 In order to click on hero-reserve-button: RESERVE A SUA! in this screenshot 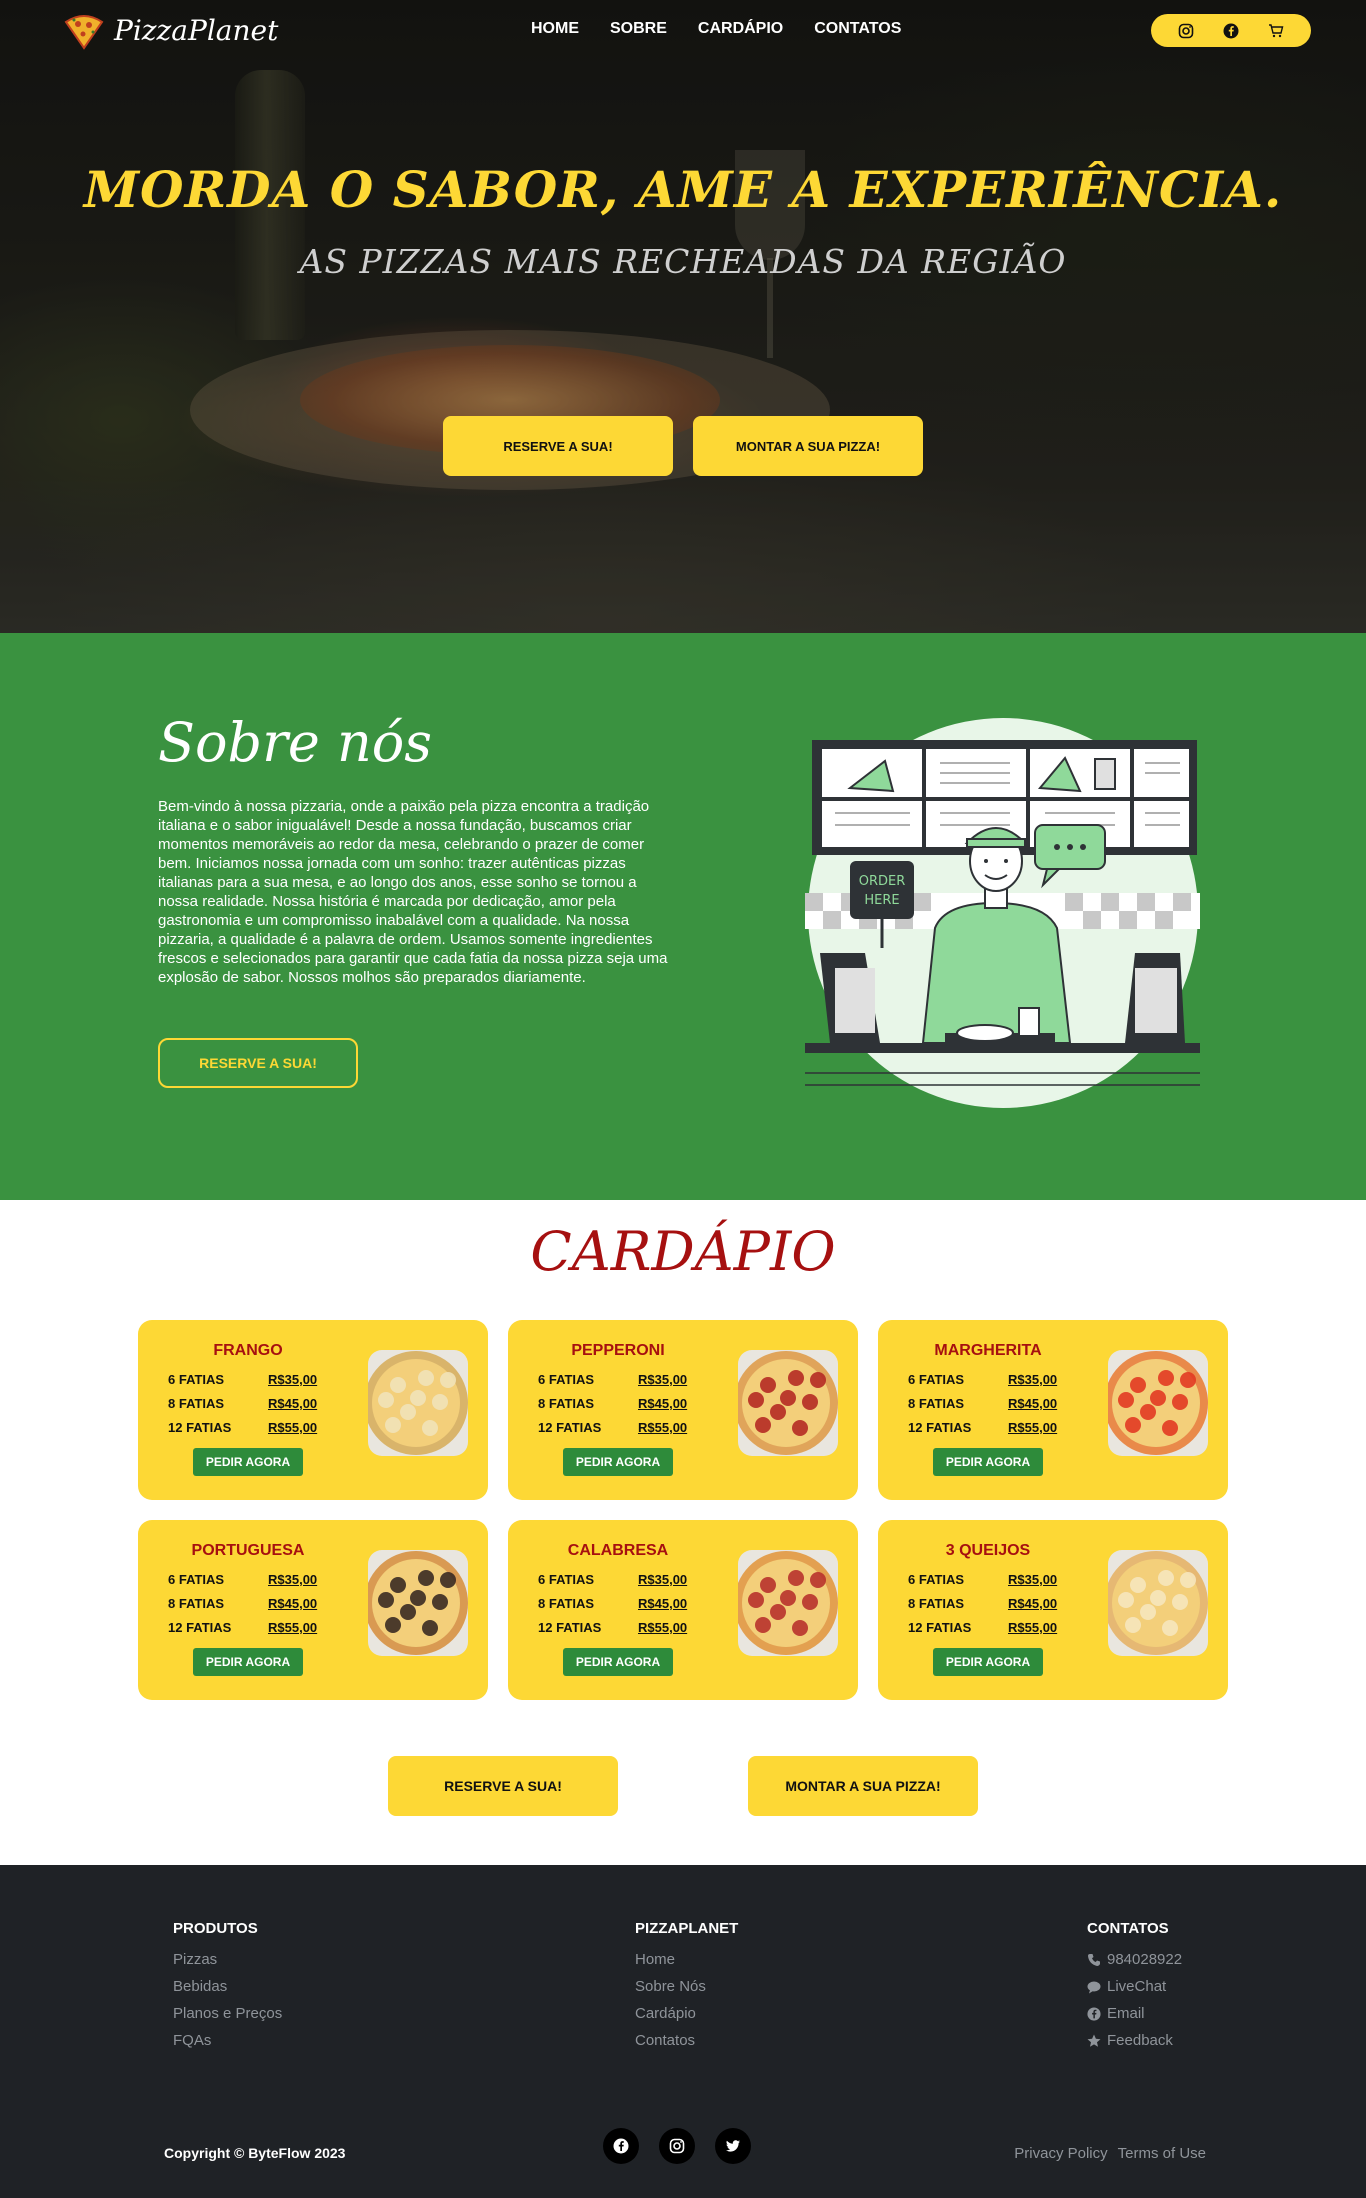, I will do `click(558, 446)`.